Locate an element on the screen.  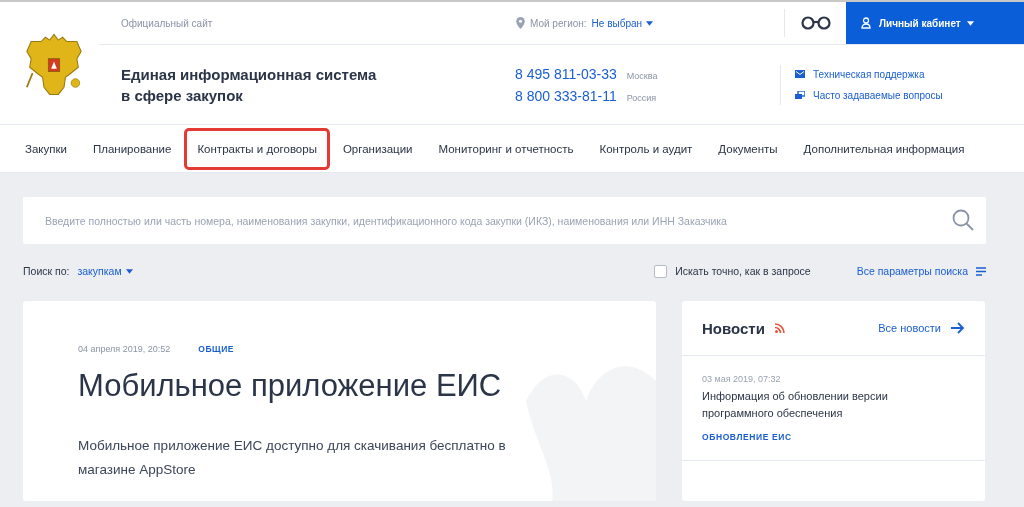
article-title: Мобильное приложение ЕИС is located at coordinates (290, 386).